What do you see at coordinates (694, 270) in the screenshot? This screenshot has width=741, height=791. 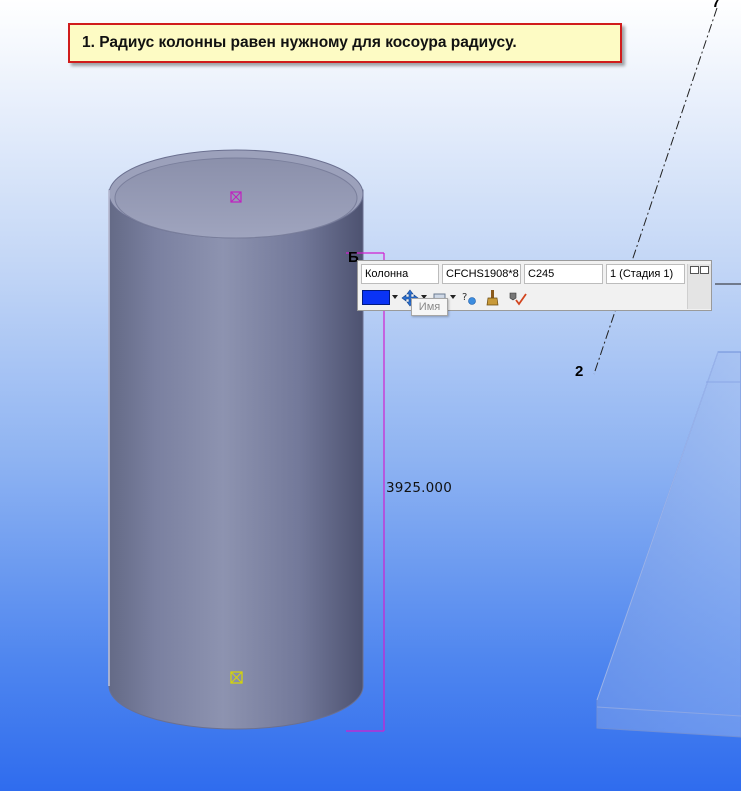 I see `customize-icon` at bounding box center [694, 270].